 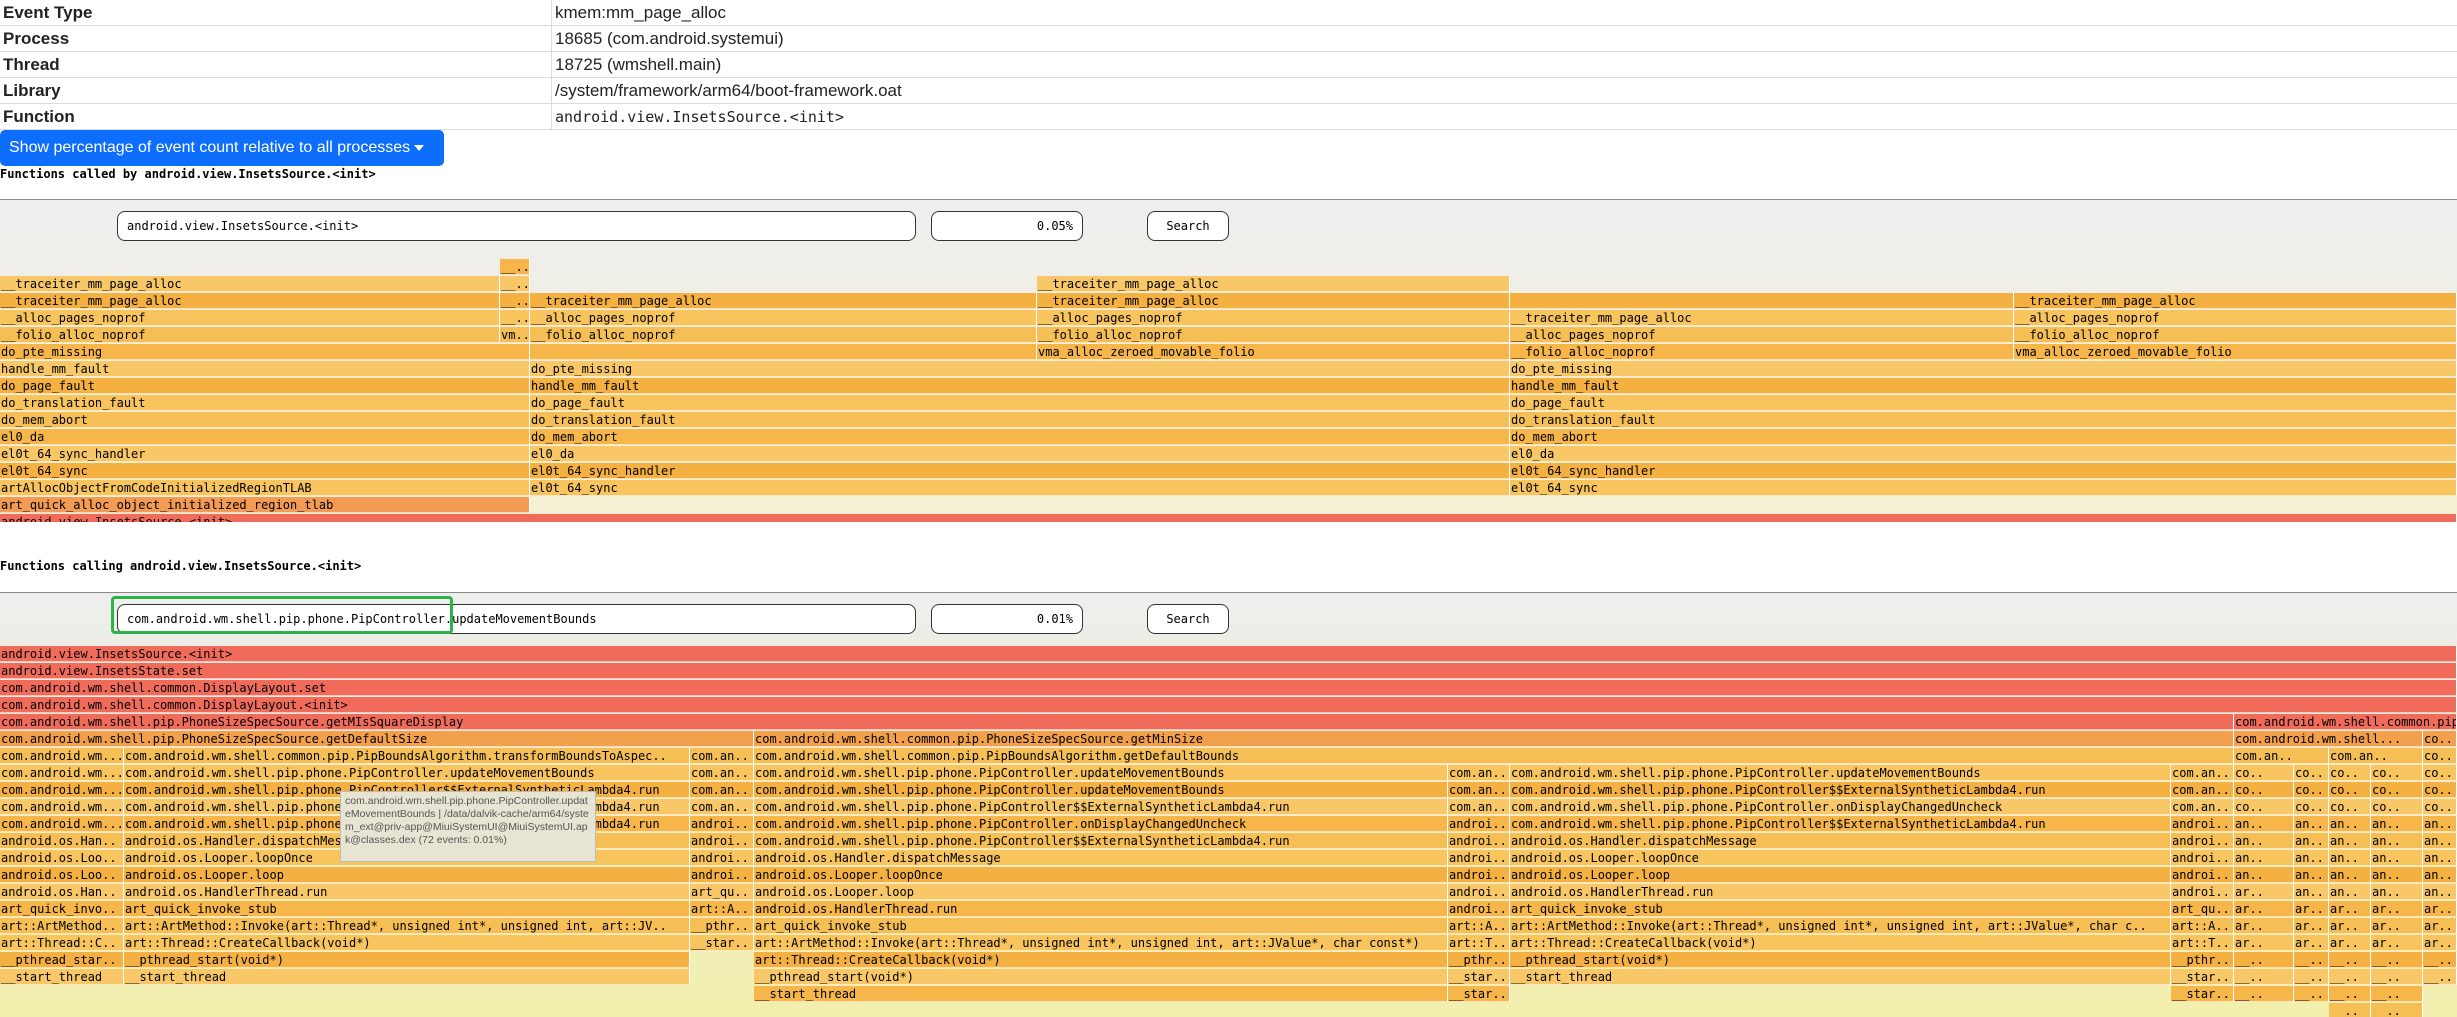 I want to click on flame-frame: handle_mm_fault, so click(x=1983, y=386).